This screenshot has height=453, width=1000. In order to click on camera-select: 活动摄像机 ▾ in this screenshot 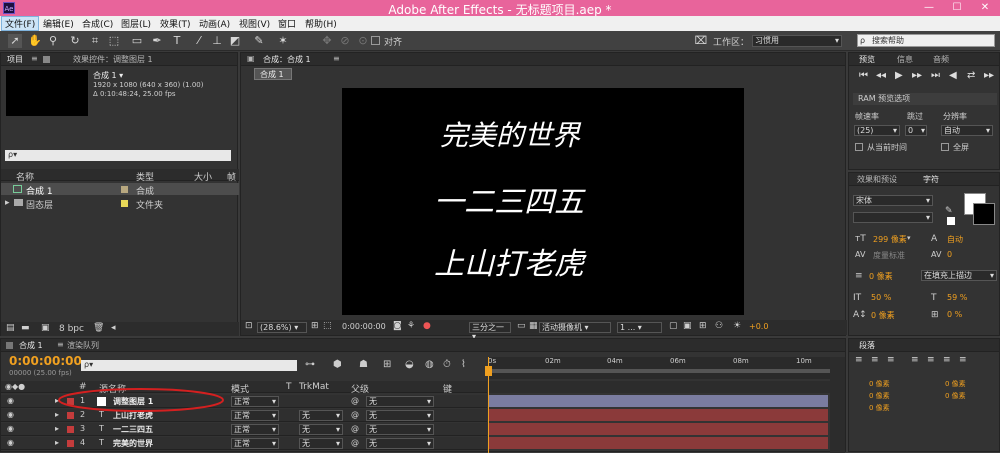, I will do `click(575, 327)`.